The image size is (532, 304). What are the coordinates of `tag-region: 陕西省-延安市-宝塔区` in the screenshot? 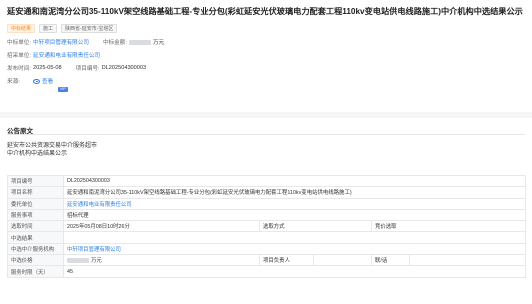 It's located at (89, 28).